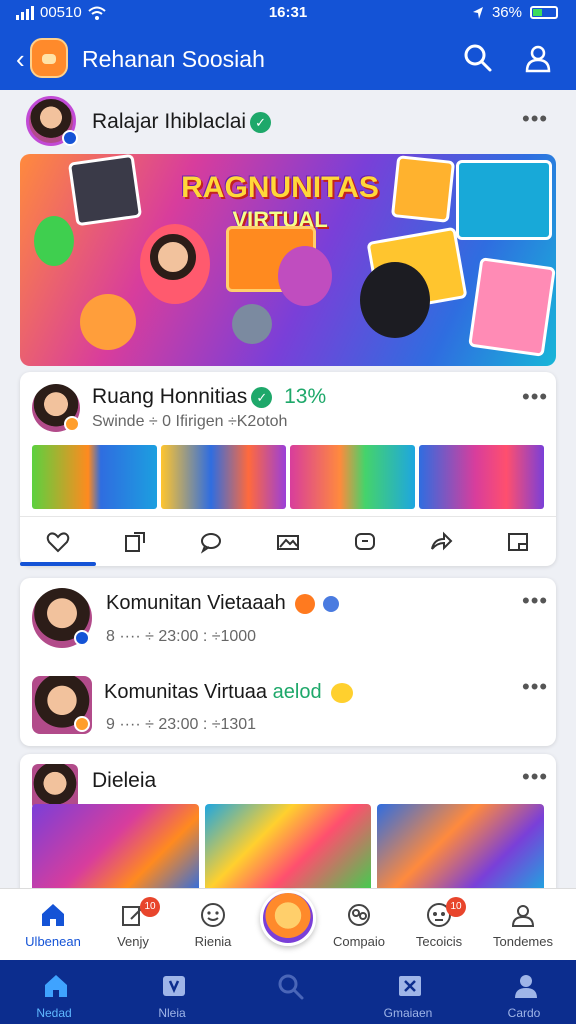  I want to click on nav-profile: Cardo, so click(524, 992).